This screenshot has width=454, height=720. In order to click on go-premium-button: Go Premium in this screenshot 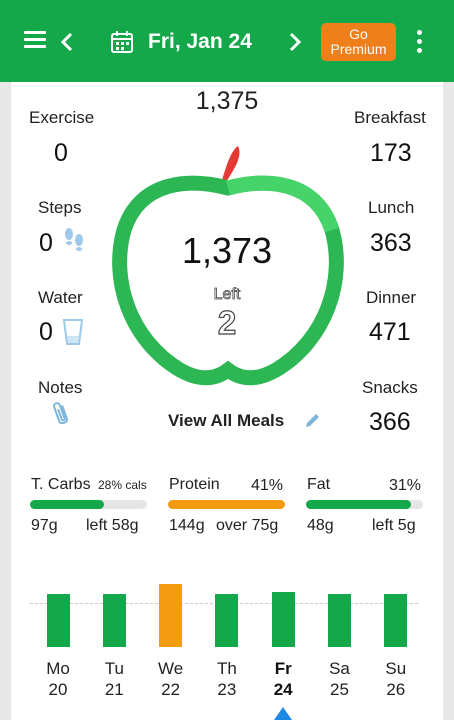, I will do `click(358, 42)`.